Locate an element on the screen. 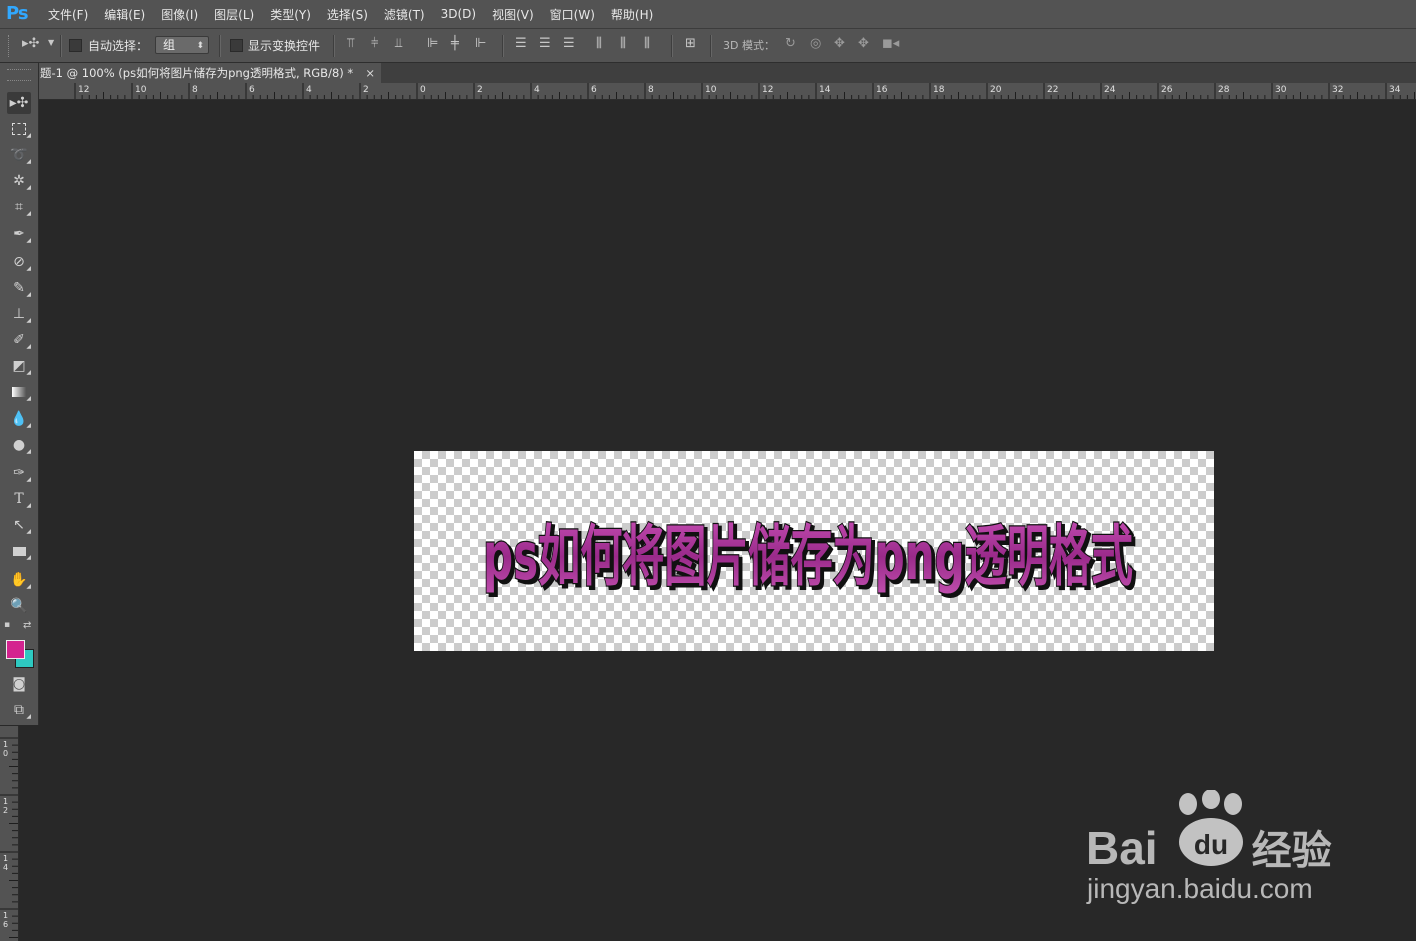 The image size is (1416, 941). auto-select-checkbox is located at coordinates (75, 45).